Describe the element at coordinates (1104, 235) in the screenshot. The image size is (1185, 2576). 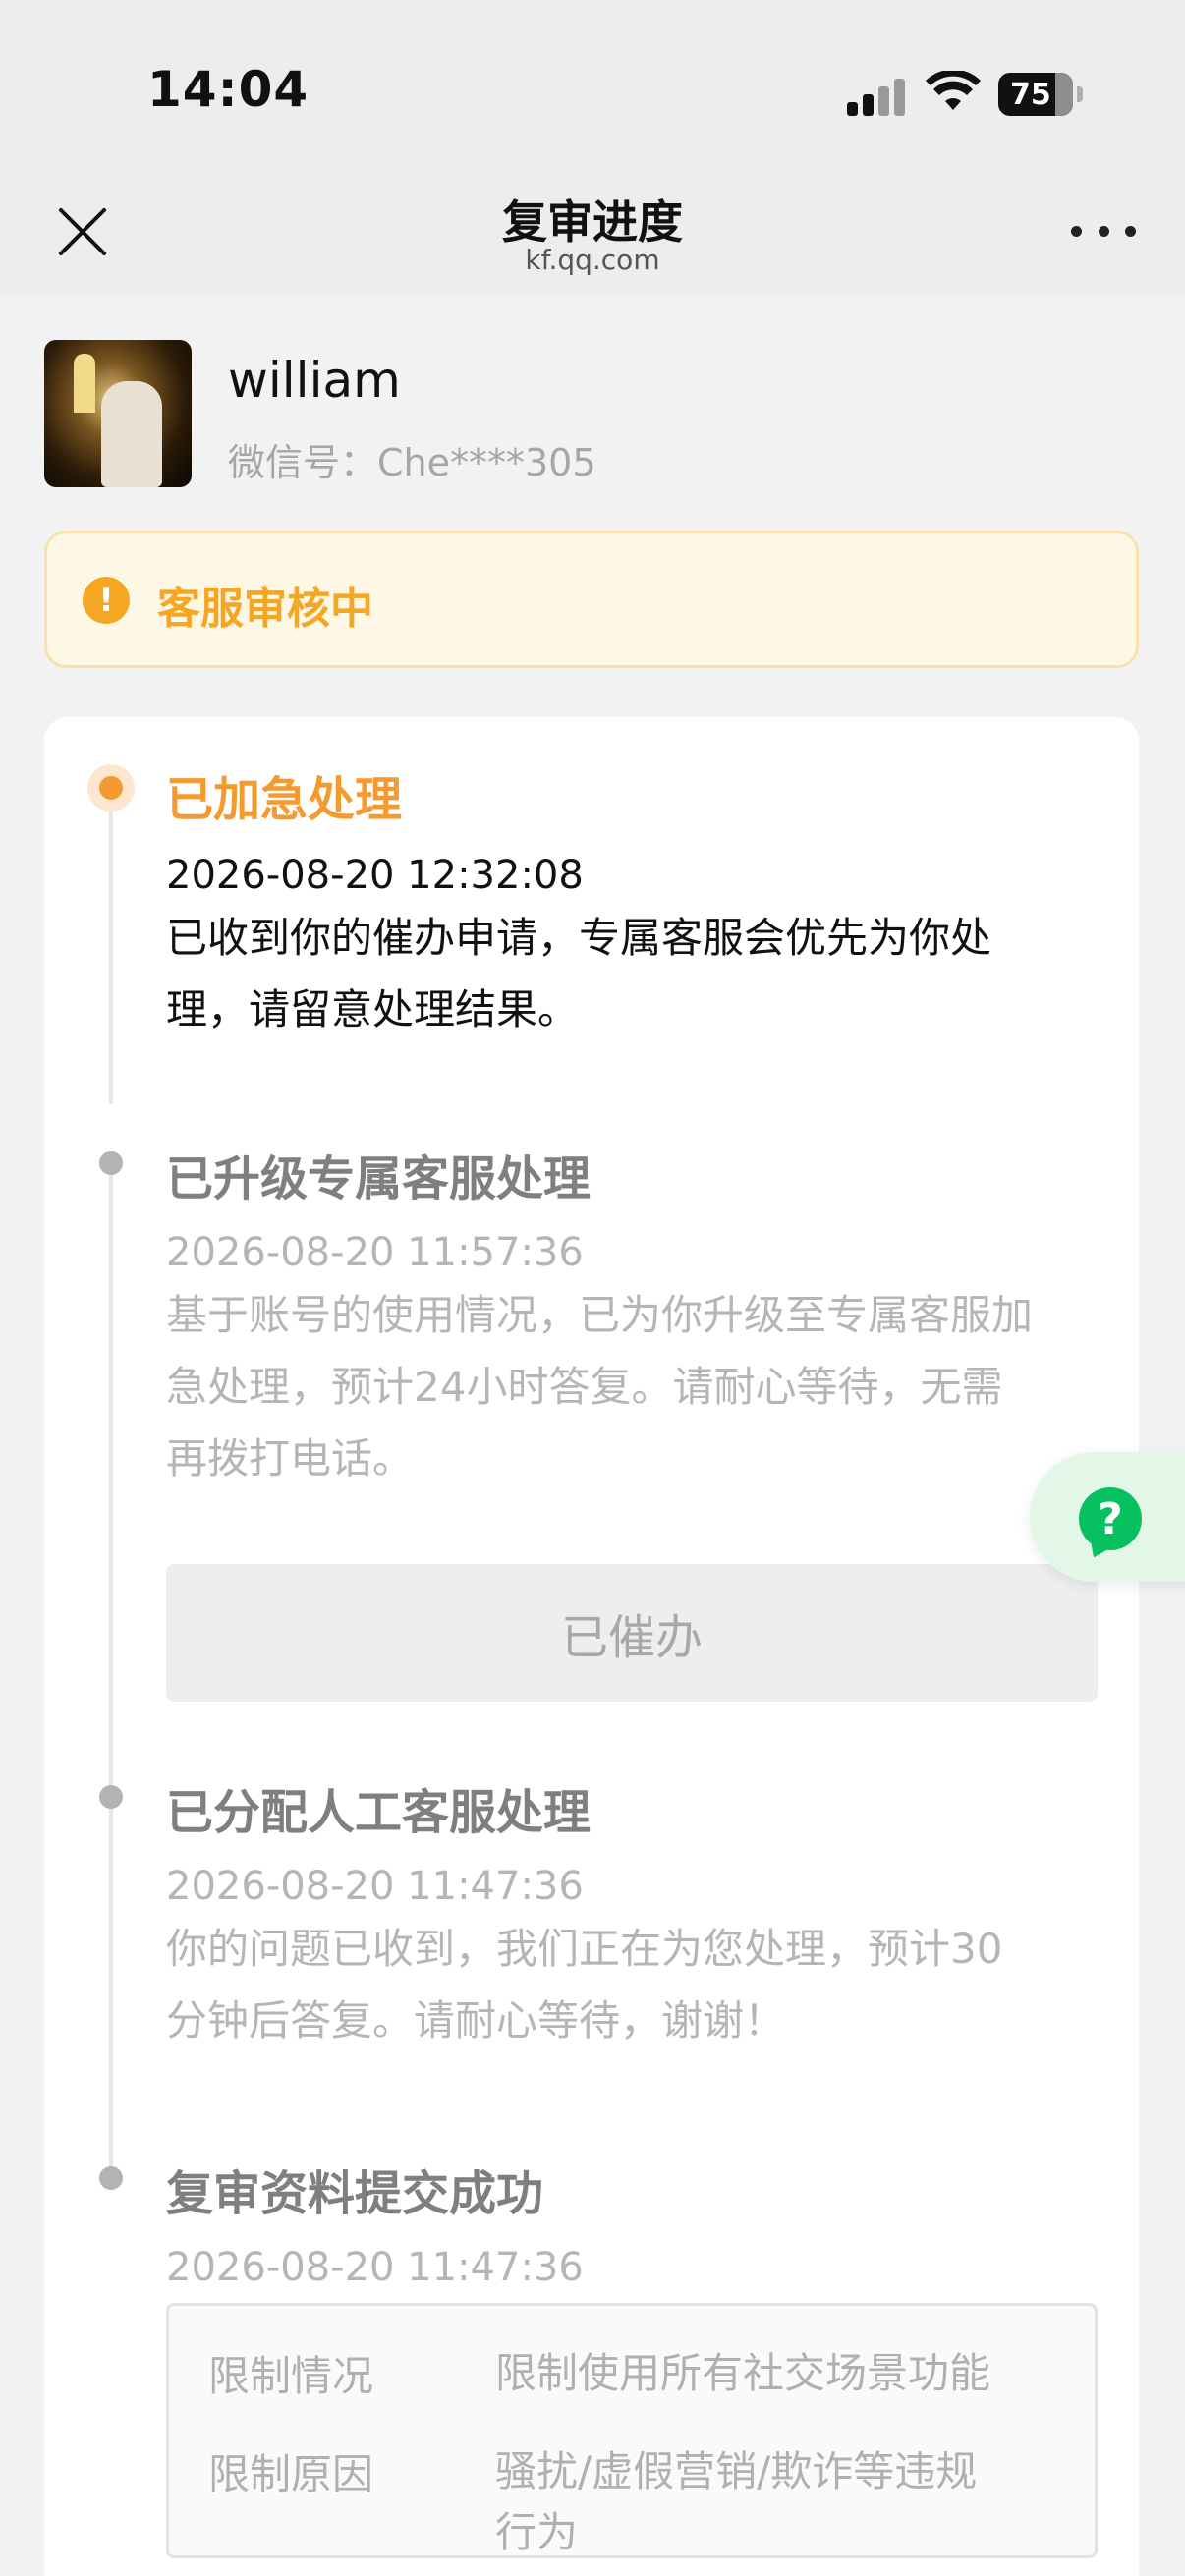
I see `more-icon` at that location.